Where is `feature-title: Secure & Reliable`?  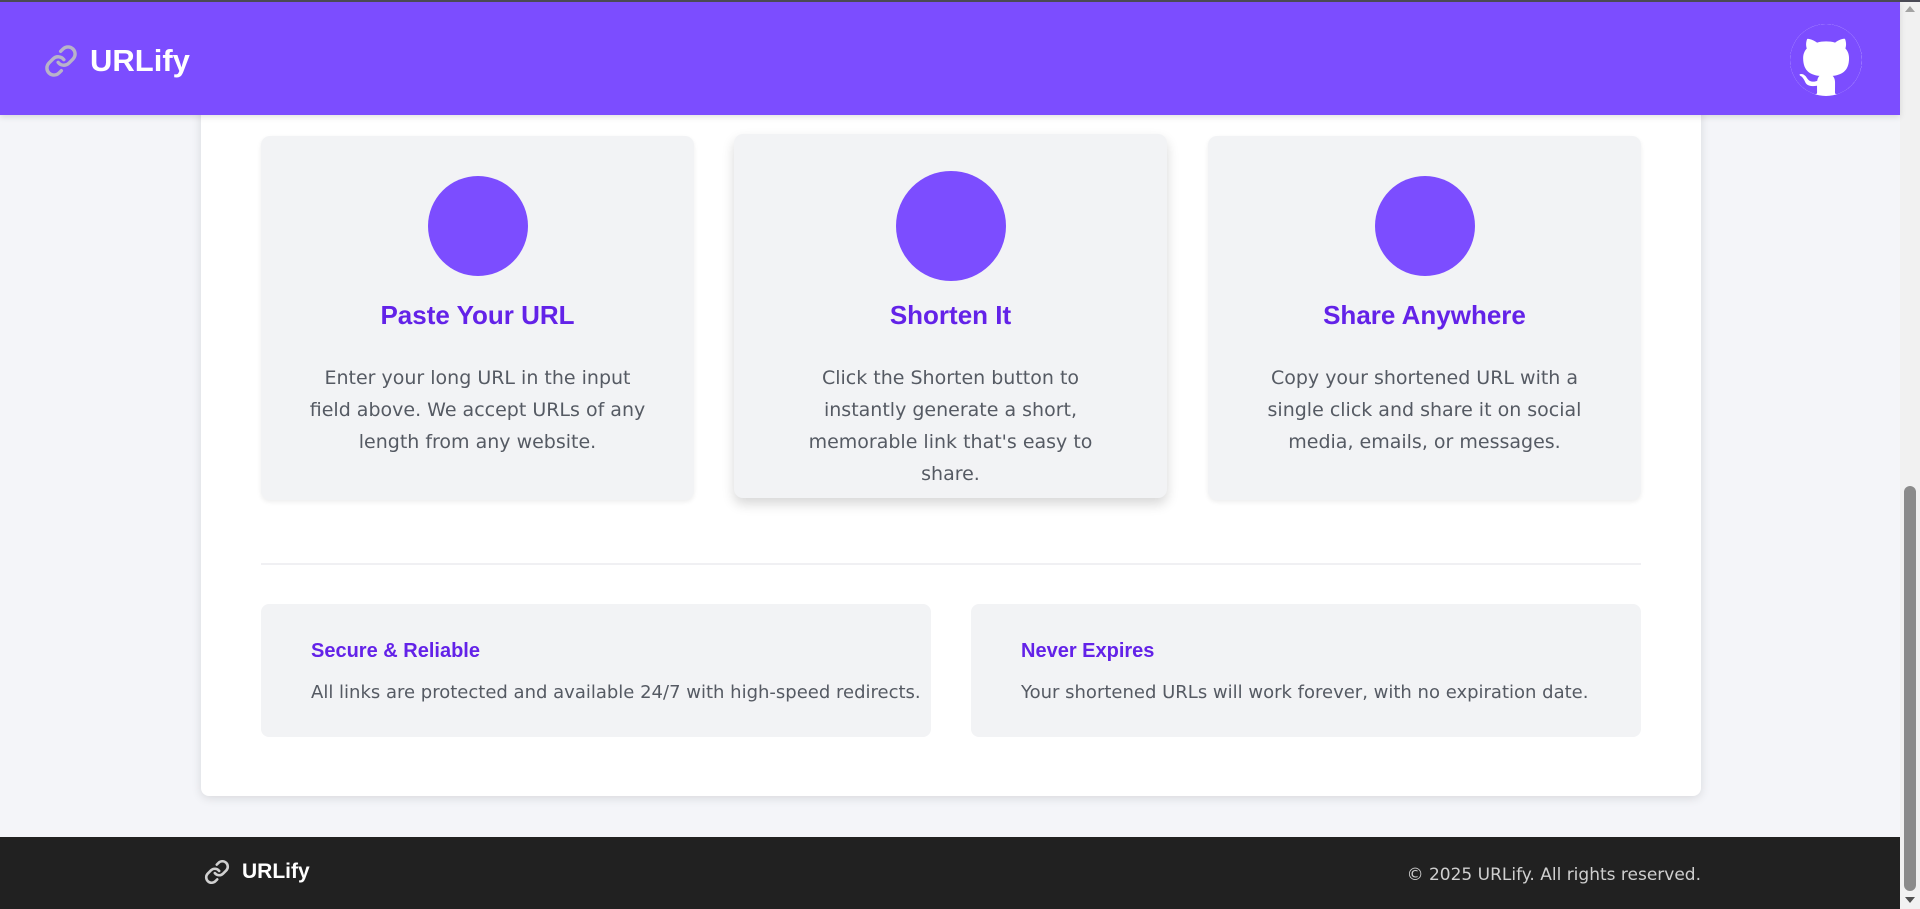 feature-title: Secure & Reliable is located at coordinates (395, 651).